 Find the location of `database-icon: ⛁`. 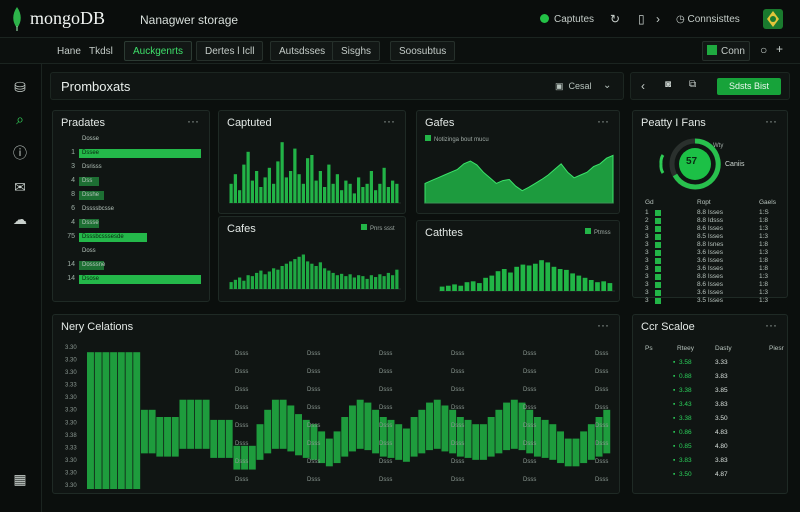

database-icon: ⛁ is located at coordinates (20, 87).